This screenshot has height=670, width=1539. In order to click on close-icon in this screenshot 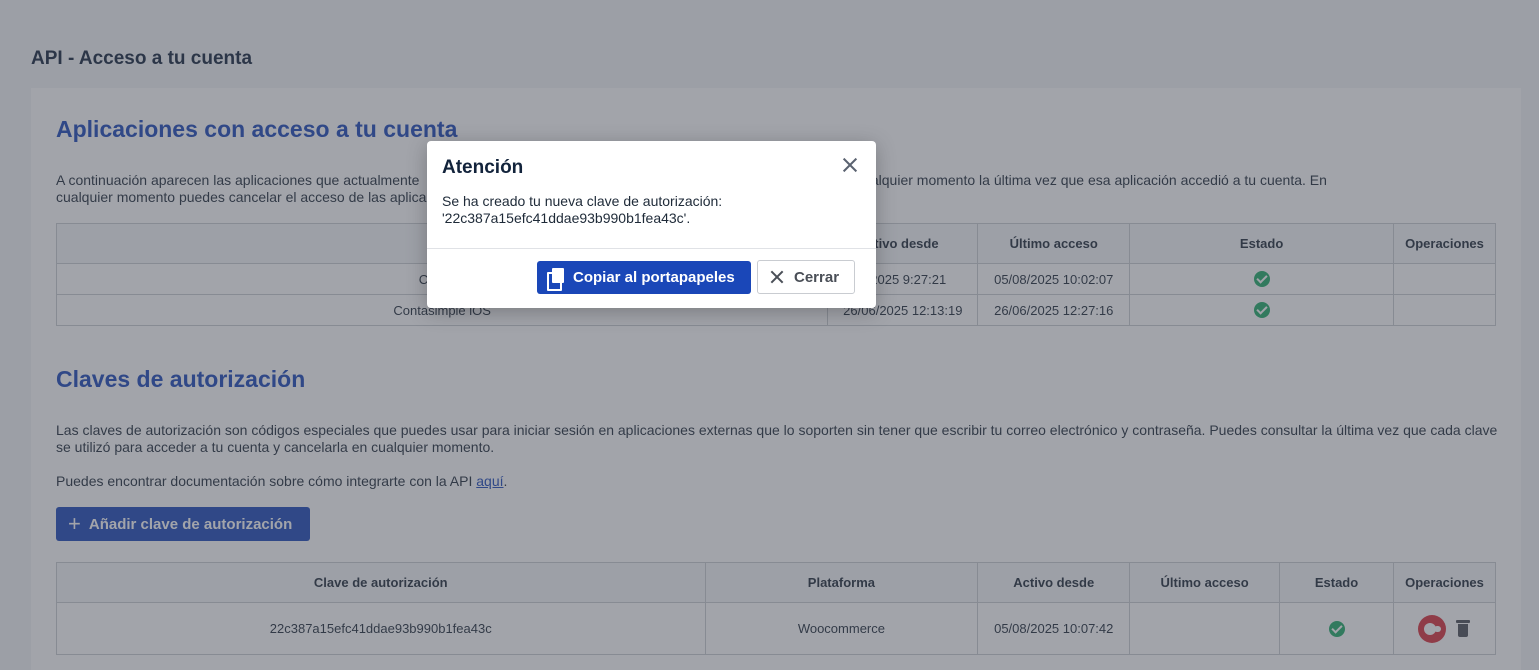, I will do `click(850, 165)`.